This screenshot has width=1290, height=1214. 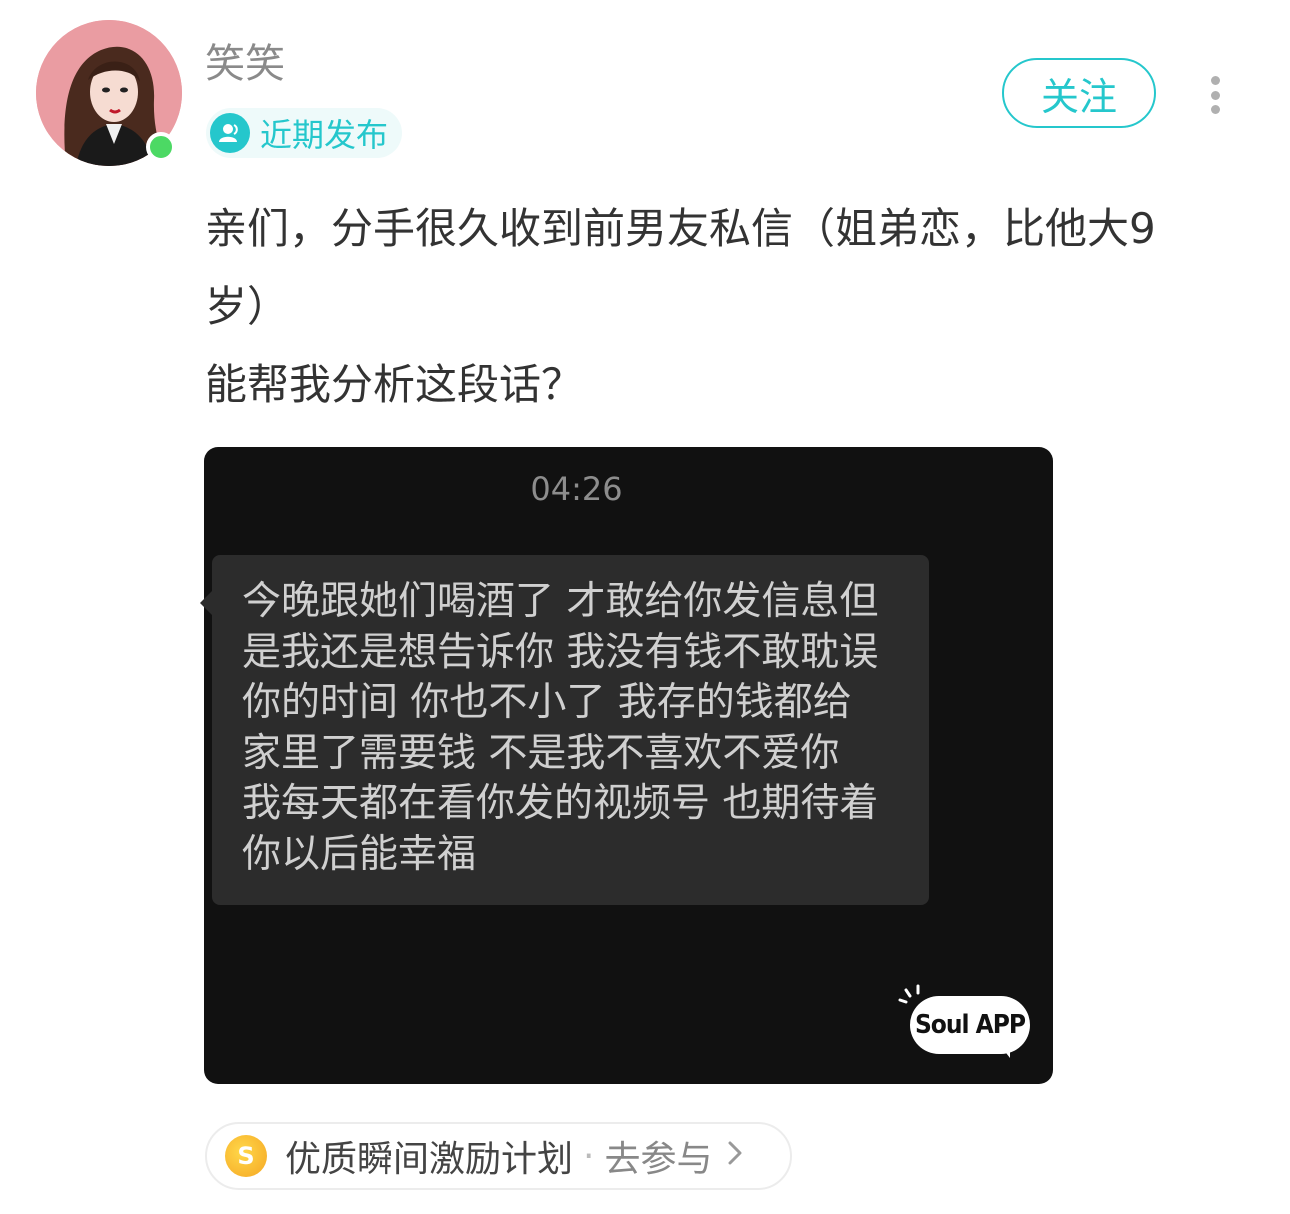 What do you see at coordinates (246, 1156) in the screenshot?
I see `coin-icon: S` at bounding box center [246, 1156].